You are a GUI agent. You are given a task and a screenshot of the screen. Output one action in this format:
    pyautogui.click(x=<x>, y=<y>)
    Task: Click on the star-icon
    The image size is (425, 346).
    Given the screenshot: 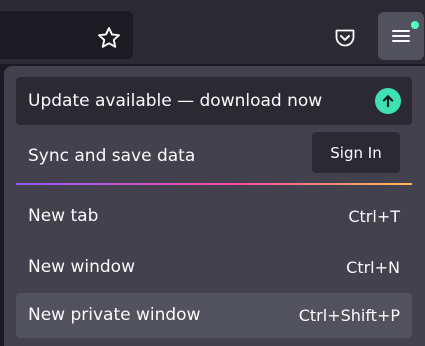 What is the action you would take?
    pyautogui.click(x=109, y=37)
    